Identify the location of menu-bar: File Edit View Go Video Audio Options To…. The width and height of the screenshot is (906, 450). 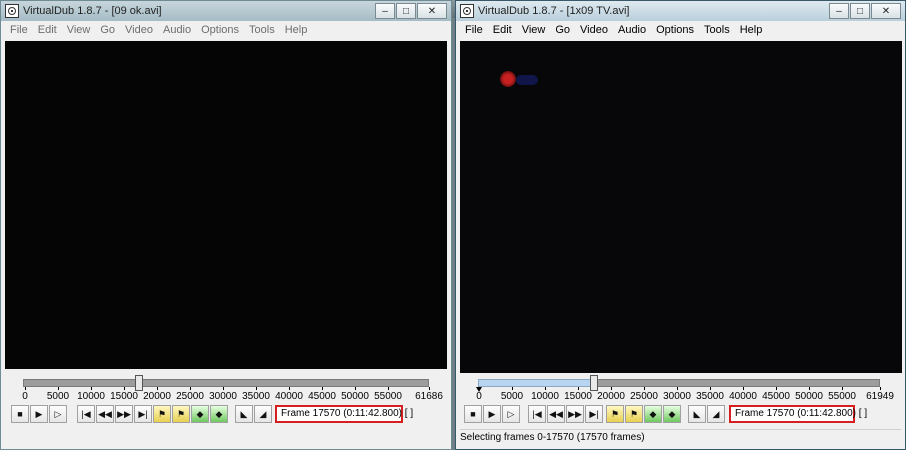
(226, 30).